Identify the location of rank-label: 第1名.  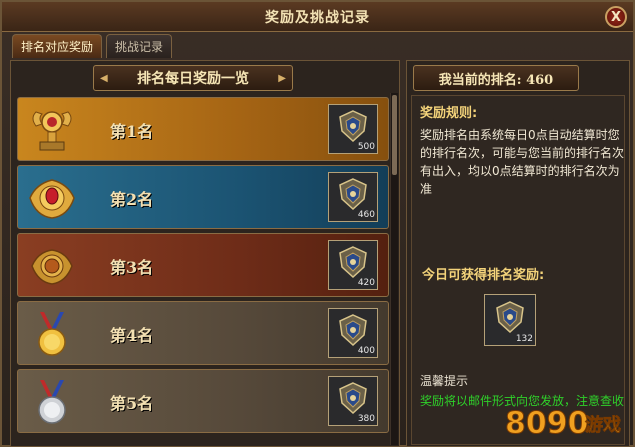
(132, 131).